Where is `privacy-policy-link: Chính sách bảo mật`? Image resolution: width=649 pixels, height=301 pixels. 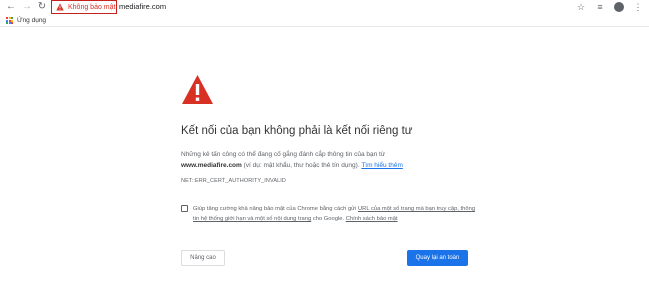 privacy-policy-link: Chính sách bảo mật is located at coordinates (372, 219).